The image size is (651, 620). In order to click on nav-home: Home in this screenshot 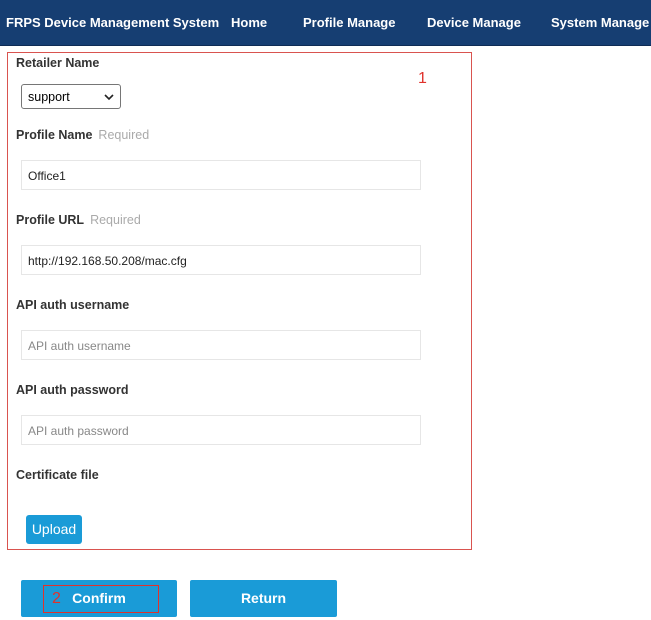, I will do `click(249, 22)`.